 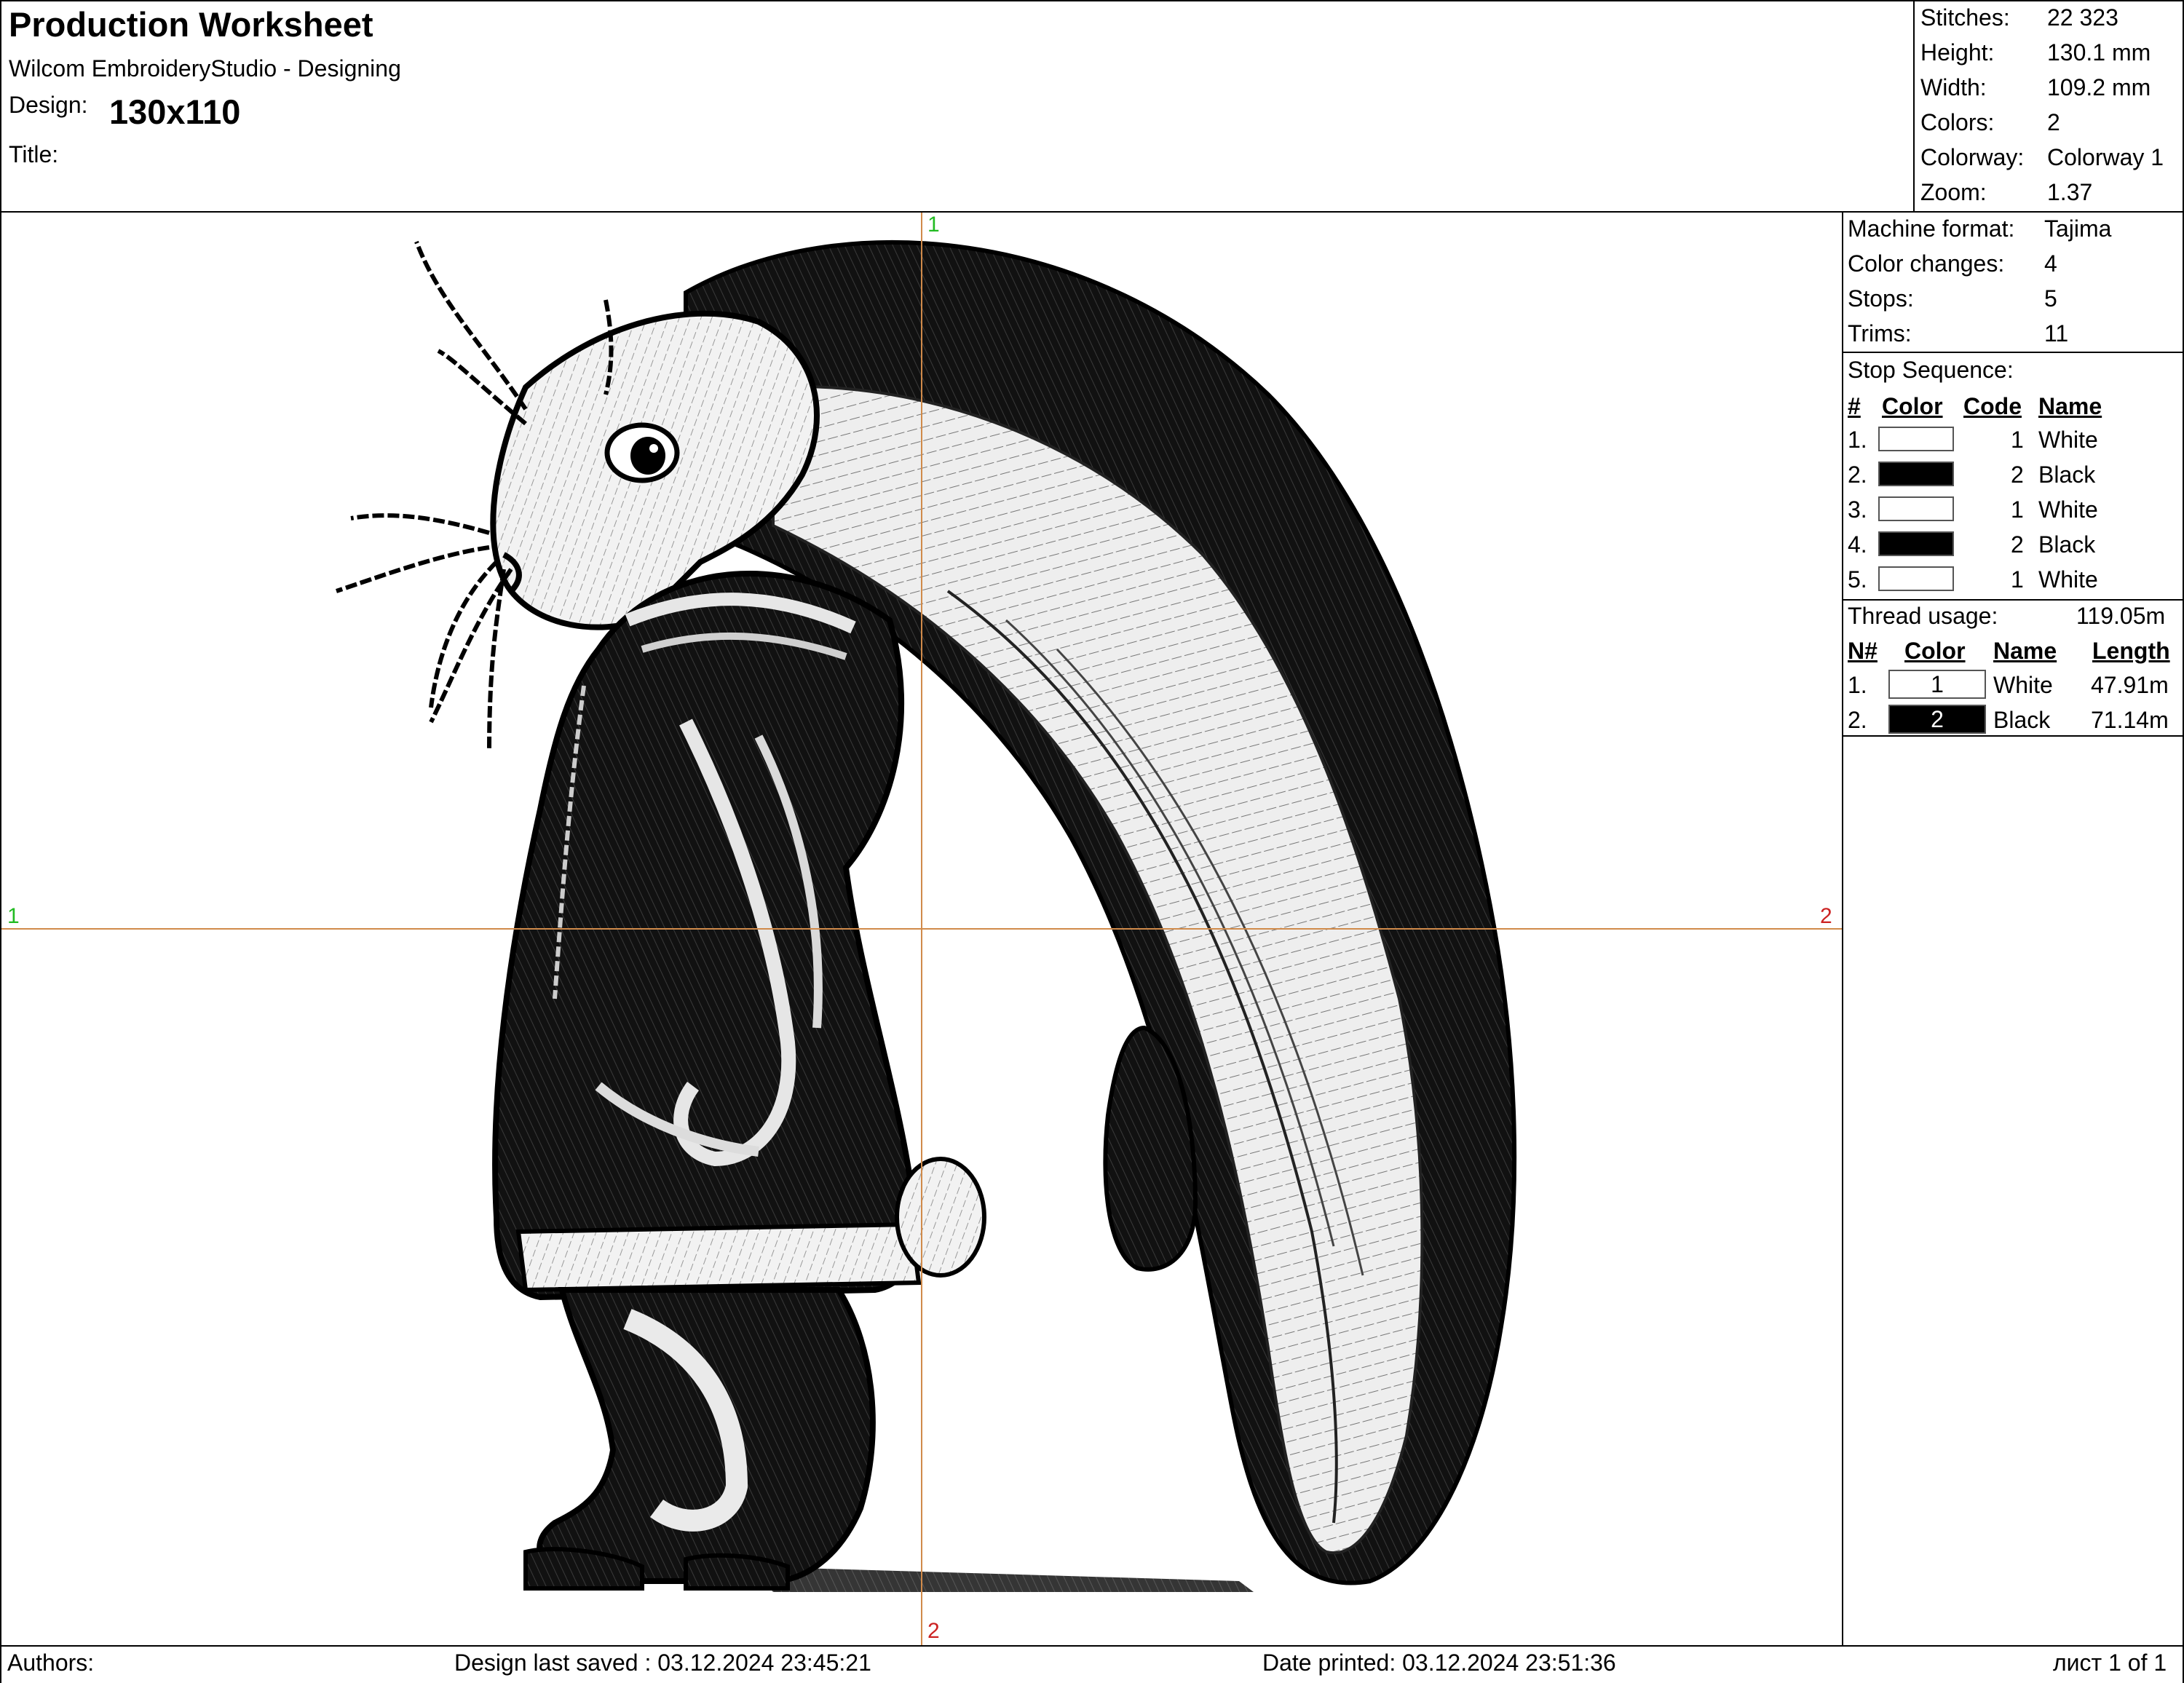 I want to click on col-header-number: #, so click(x=1855, y=406).